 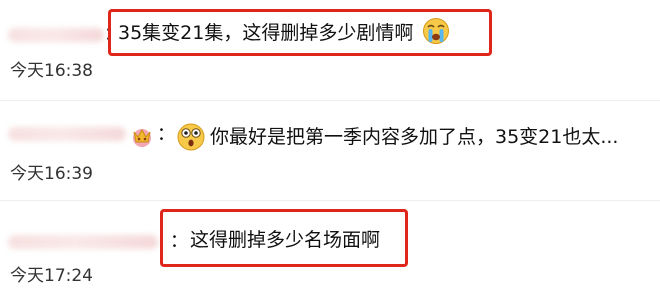 I want to click on comment-text: 35集变21集，这得删掉多少剧情啊, so click(x=266, y=33).